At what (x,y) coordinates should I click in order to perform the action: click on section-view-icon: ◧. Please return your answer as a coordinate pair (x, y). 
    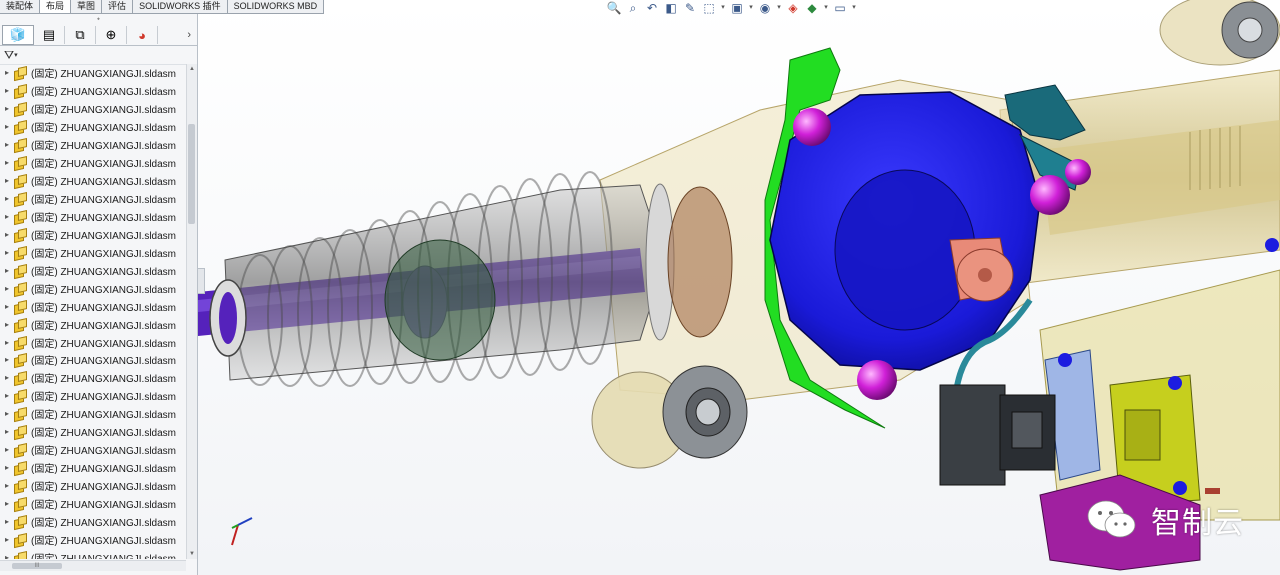
    Looking at the image, I should click on (671, 8).